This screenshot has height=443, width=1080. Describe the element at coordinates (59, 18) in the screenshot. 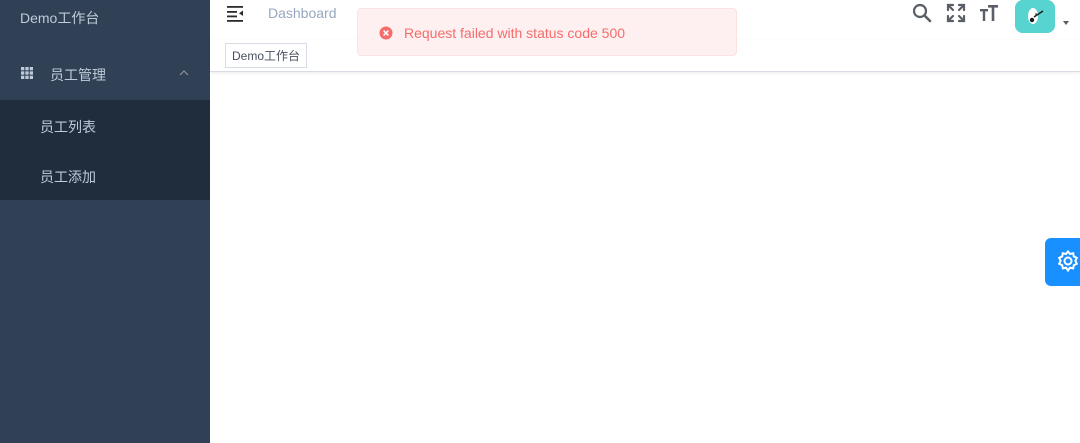

I see `sidebar-title: Demo工作台` at that location.